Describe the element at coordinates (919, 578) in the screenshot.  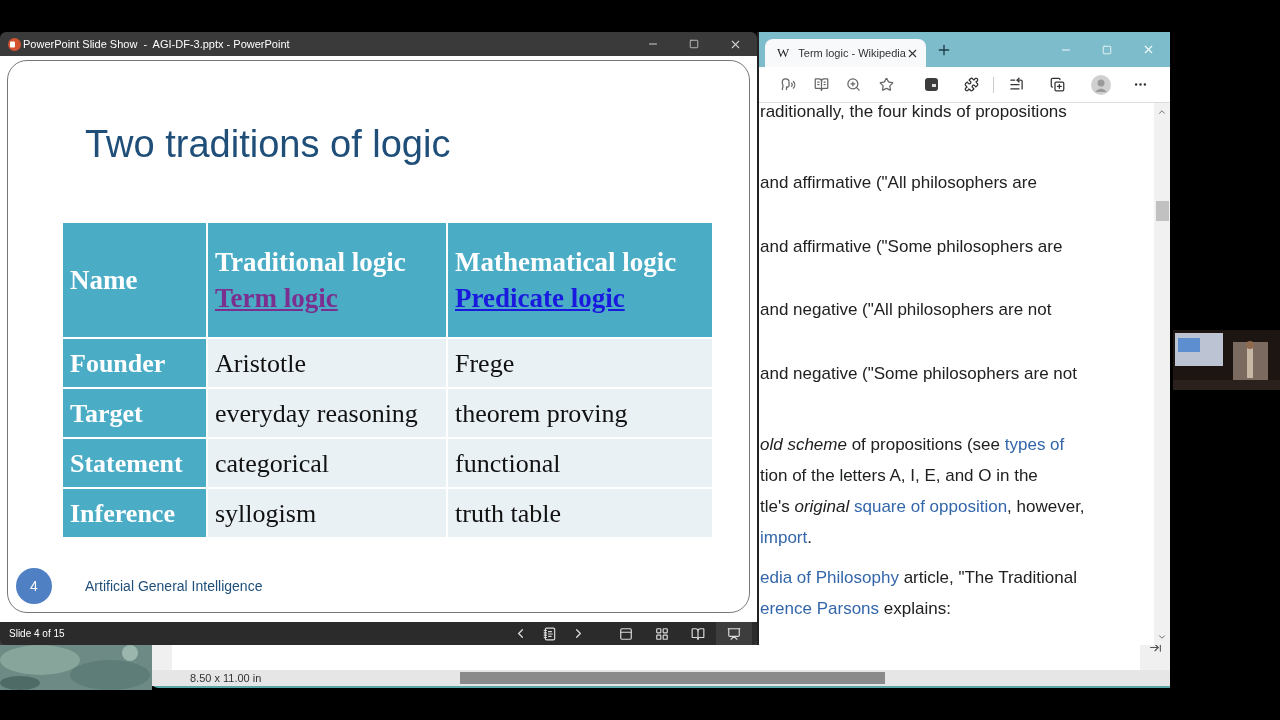
I see `article-text: edia of Philosophy article, "The Traditional` at that location.